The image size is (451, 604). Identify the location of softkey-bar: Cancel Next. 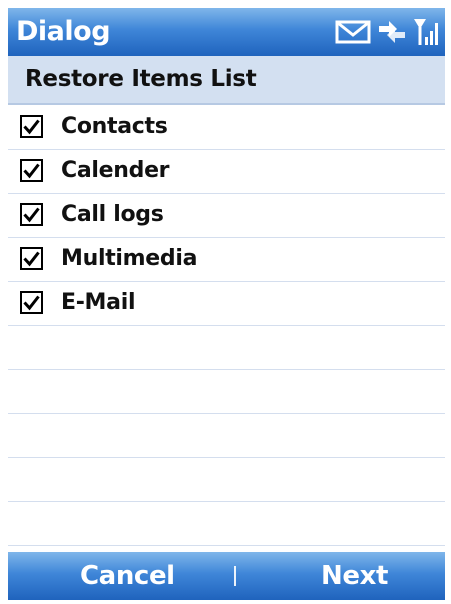
(226, 576).